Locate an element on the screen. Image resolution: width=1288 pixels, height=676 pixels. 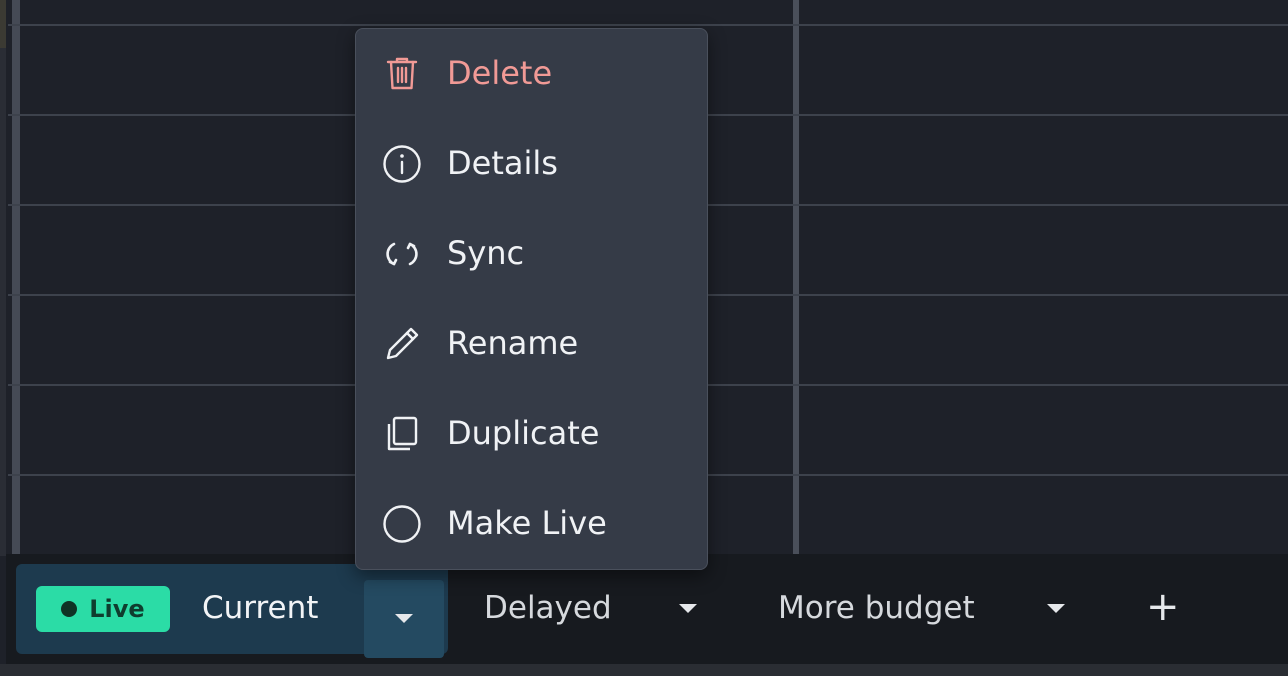
live-badge: Live is located at coordinates (103, 609).